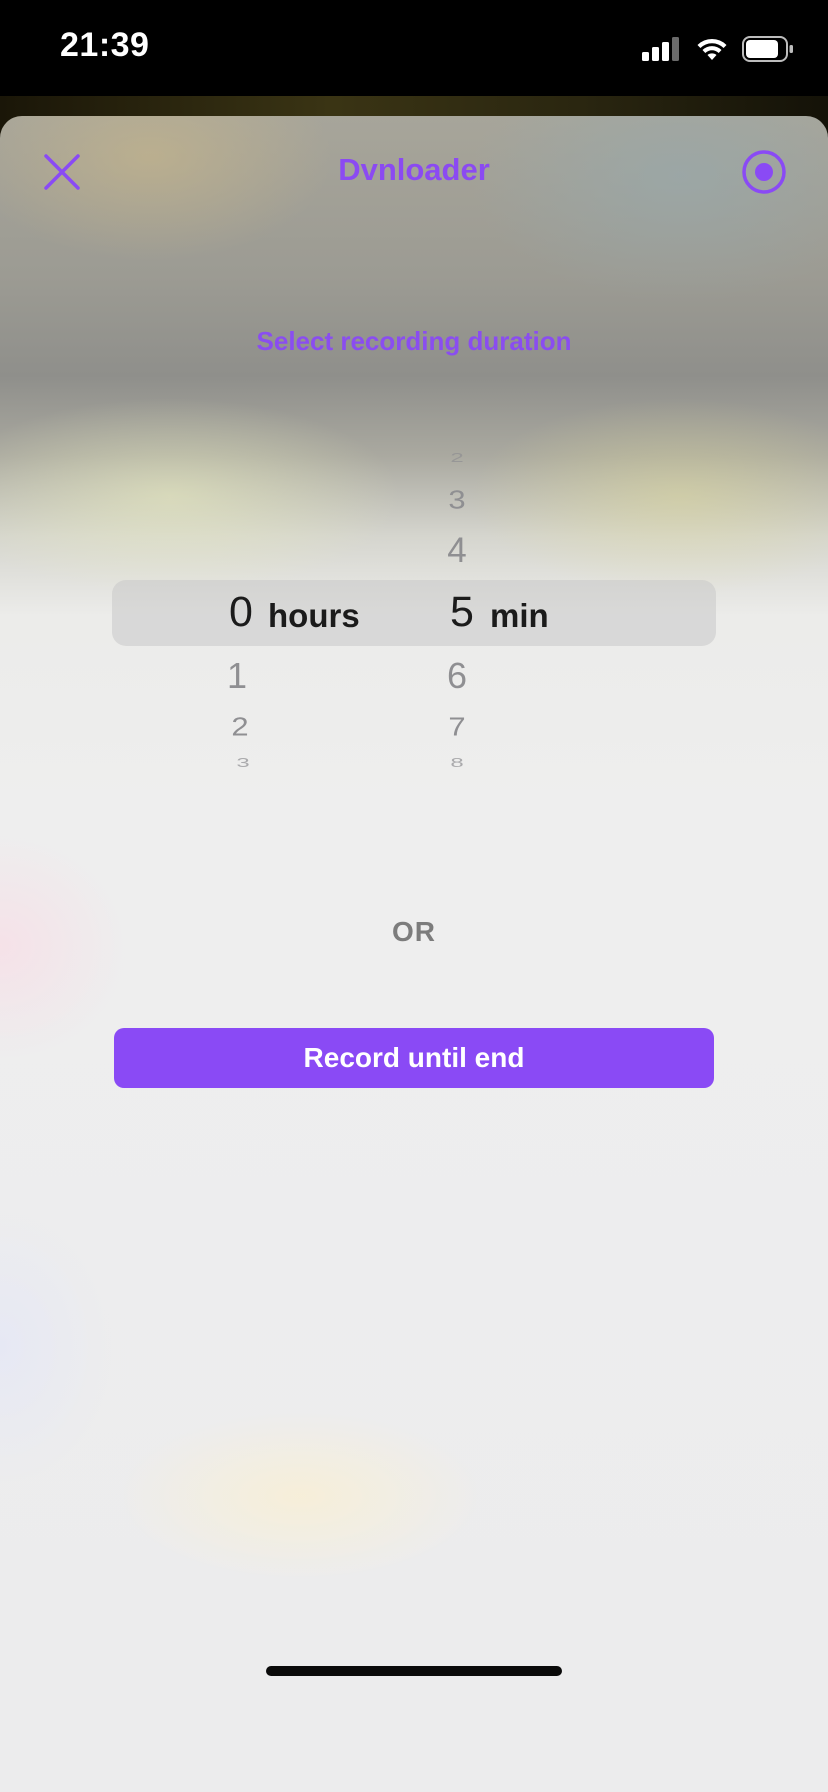 The height and width of the screenshot is (1792, 828). What do you see at coordinates (457, 551) in the screenshot?
I see `minutes-option: 4` at bounding box center [457, 551].